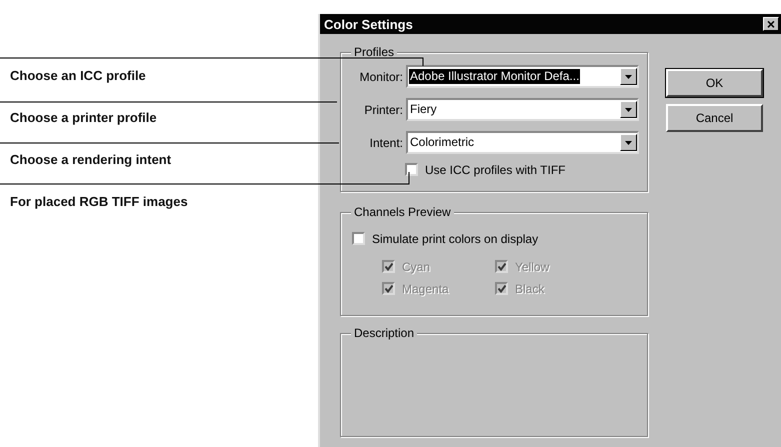 The image size is (781, 447). I want to click on checkbox-label: Magenta, so click(425, 289).